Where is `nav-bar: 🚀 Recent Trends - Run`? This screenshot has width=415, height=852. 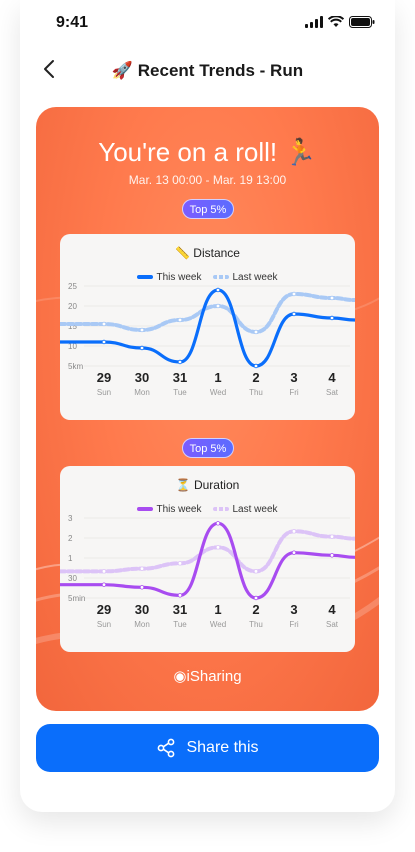
nav-bar: 🚀 Recent Trends - Run is located at coordinates (207, 70).